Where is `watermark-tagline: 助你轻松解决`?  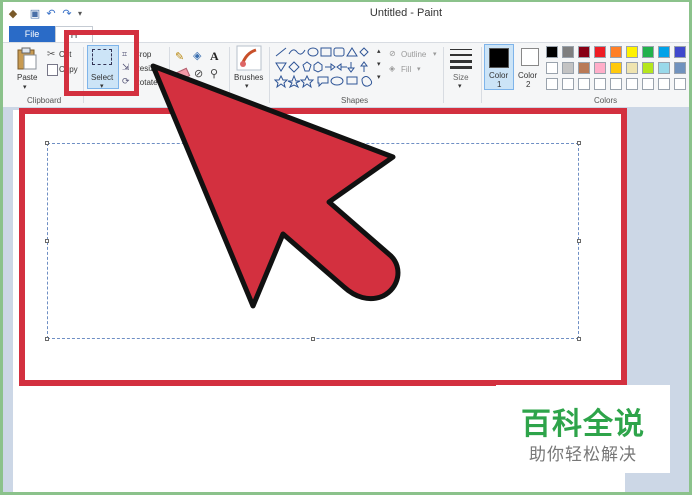
watermark-tagline: 助你轻松解决 is located at coordinates (583, 455).